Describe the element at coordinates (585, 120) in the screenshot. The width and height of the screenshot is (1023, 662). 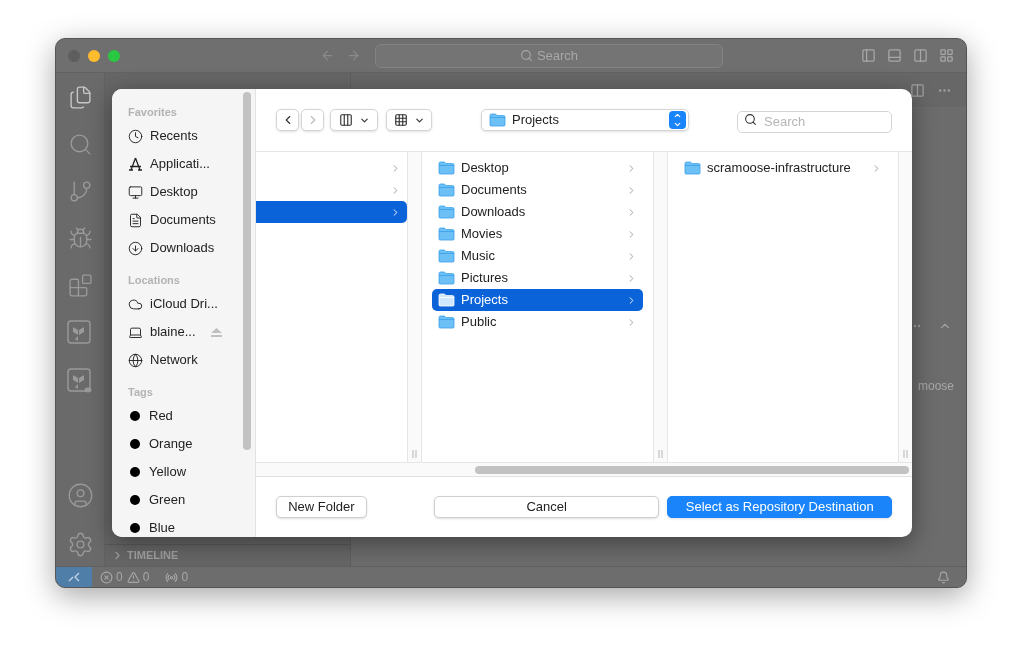
I see `location-dropdown: Projects` at that location.